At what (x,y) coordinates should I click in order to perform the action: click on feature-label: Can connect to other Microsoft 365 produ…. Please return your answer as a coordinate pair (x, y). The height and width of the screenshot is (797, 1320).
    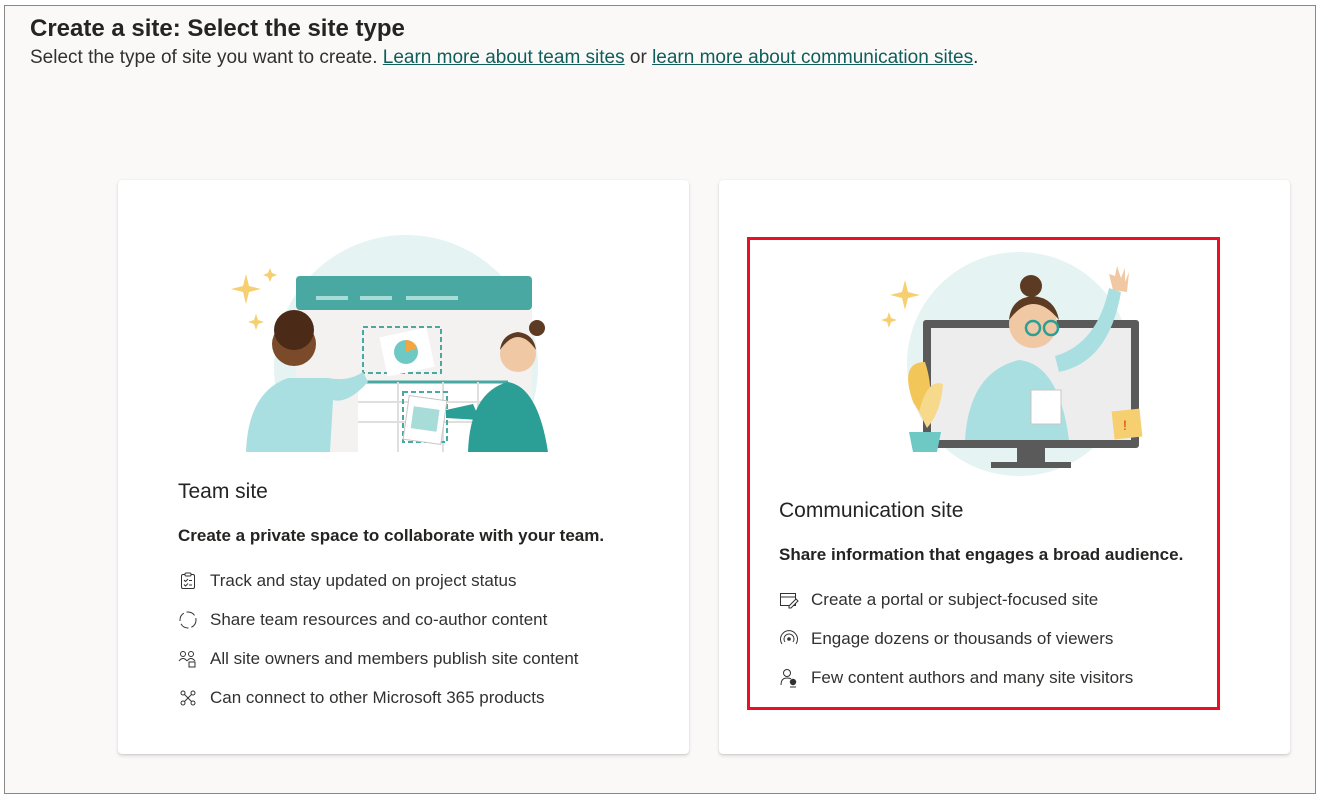
    Looking at the image, I should click on (377, 697).